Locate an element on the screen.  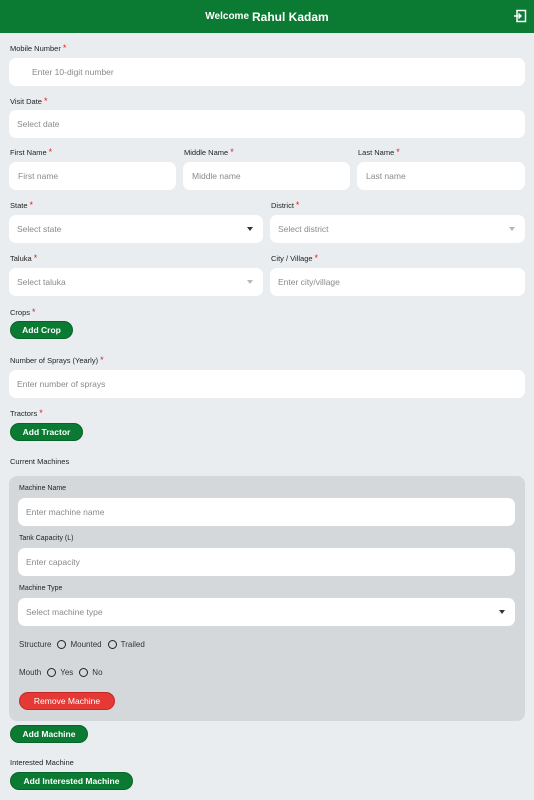
mounted-option-label: Mounted is located at coordinates (86, 644).